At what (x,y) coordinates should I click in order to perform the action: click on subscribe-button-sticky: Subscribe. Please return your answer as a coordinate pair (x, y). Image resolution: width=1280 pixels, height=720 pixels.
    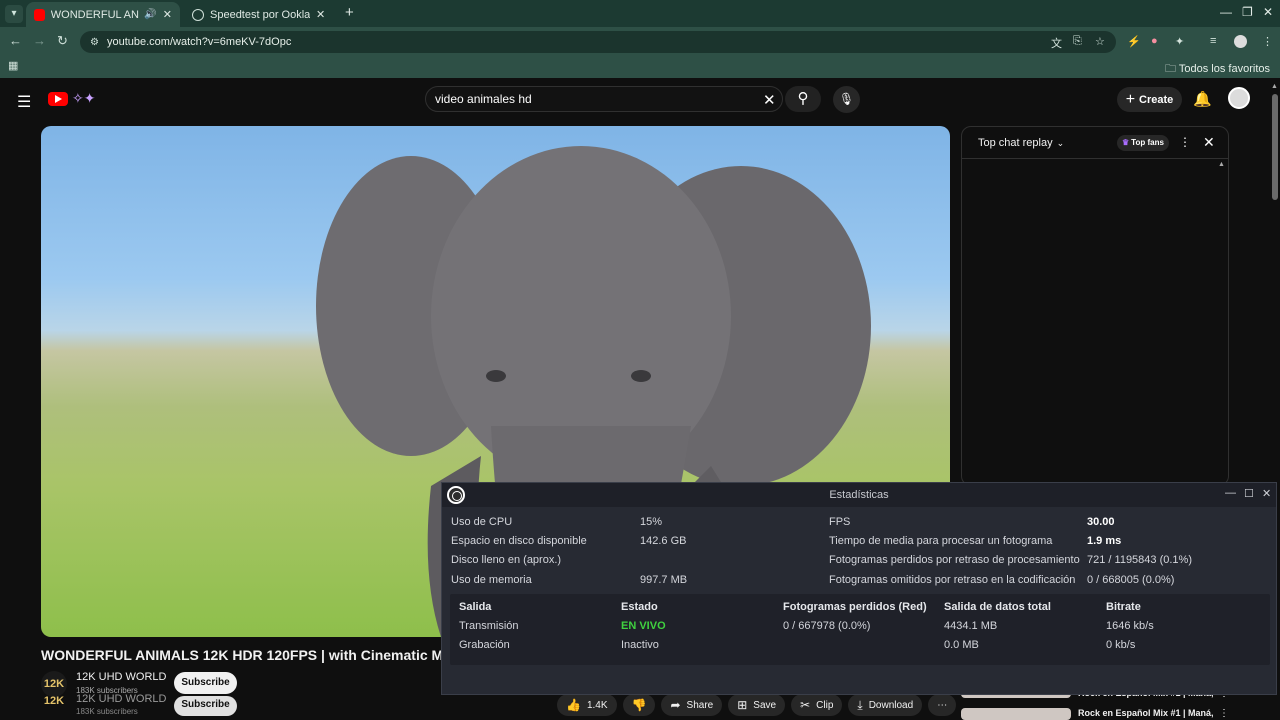
    Looking at the image, I should click on (205, 706).